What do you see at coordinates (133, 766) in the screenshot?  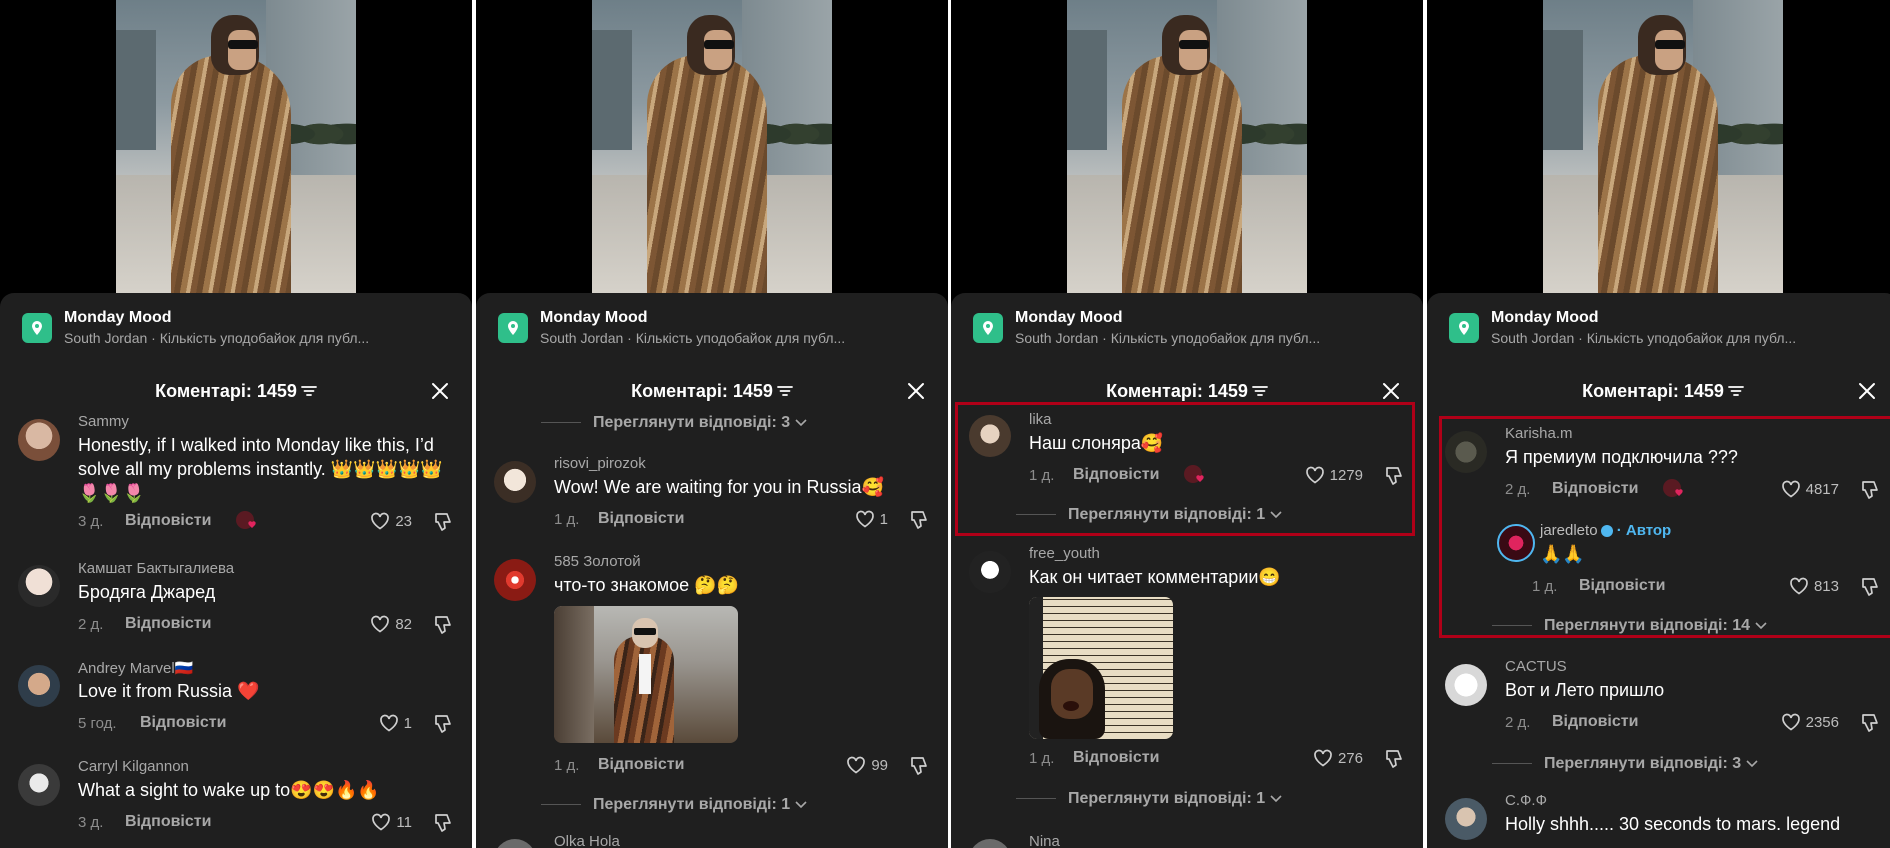 I see `comment-username: Carryl Kilgannon` at bounding box center [133, 766].